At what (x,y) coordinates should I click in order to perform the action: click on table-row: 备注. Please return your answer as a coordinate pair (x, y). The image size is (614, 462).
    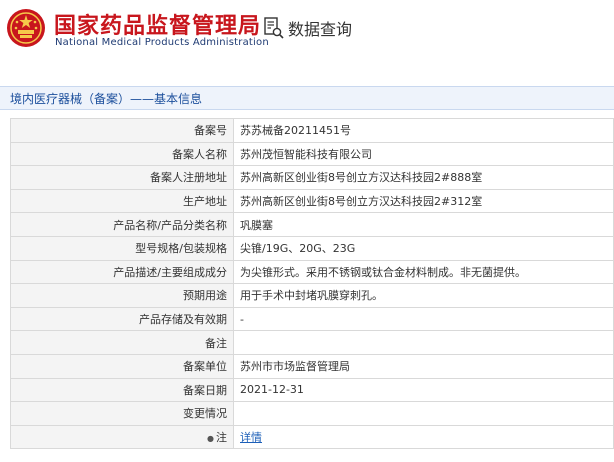
    Looking at the image, I should click on (312, 342).